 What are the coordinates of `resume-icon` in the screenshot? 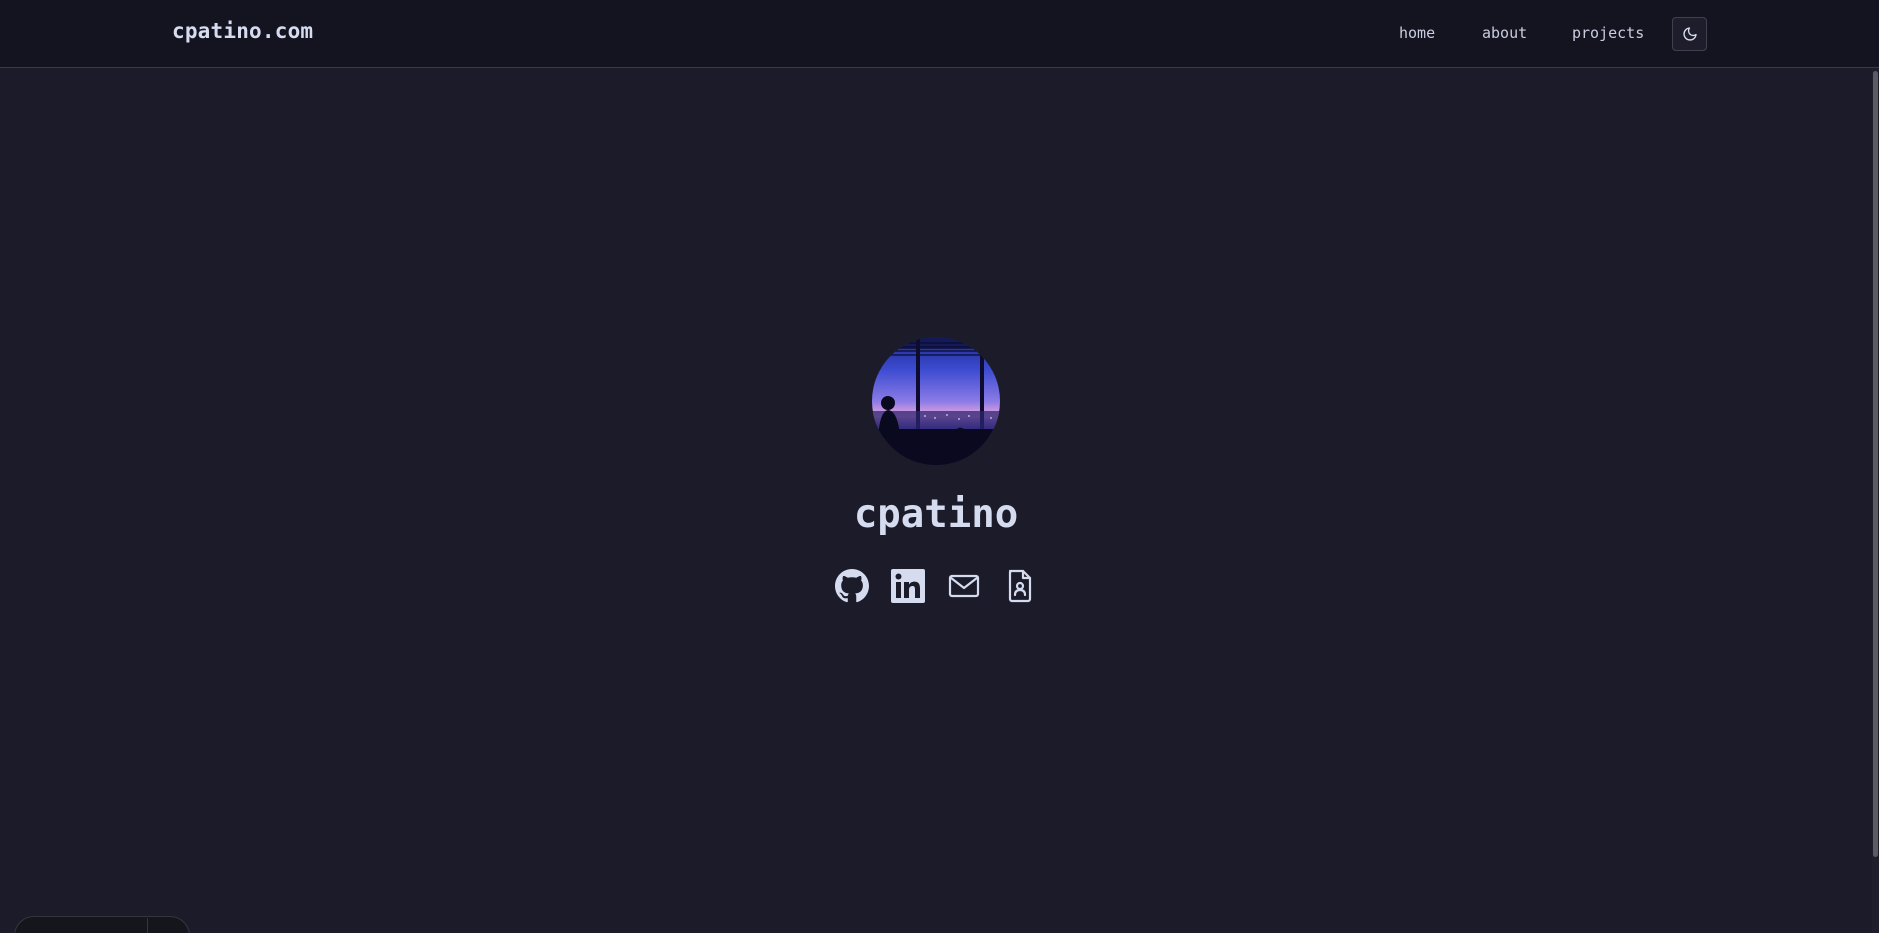 It's located at (1020, 586).